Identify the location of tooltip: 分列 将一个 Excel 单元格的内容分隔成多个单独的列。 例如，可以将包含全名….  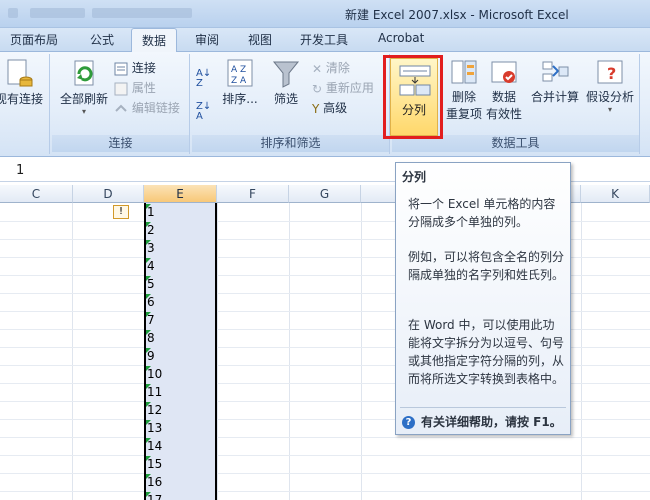
(483, 298).